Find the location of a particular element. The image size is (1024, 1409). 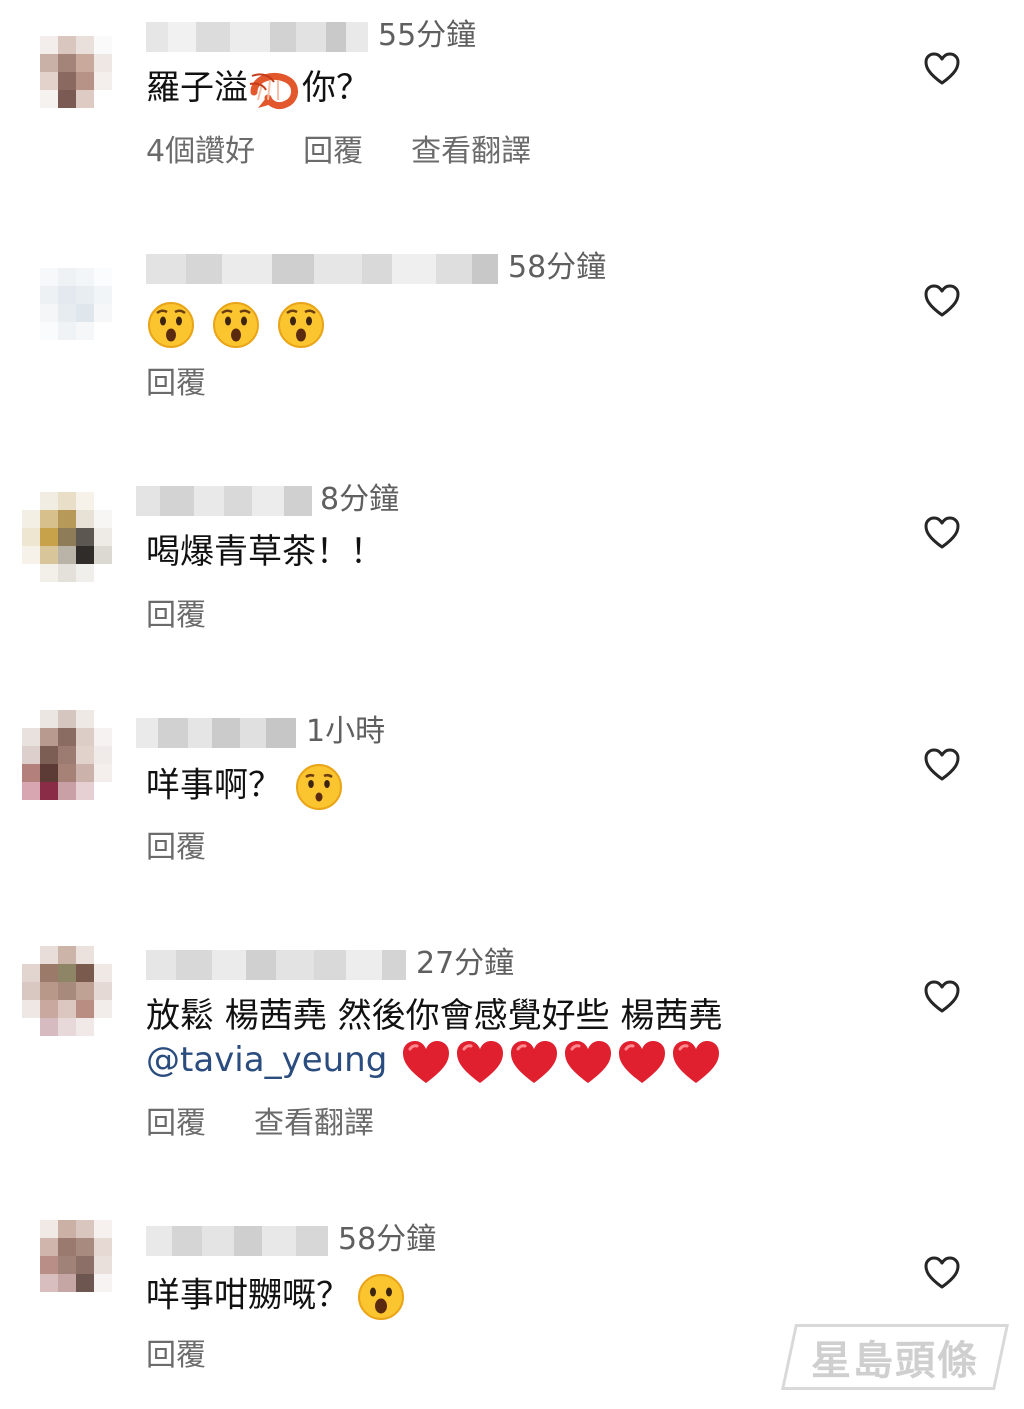

timestamp: 27分鐘 is located at coordinates (465, 963).